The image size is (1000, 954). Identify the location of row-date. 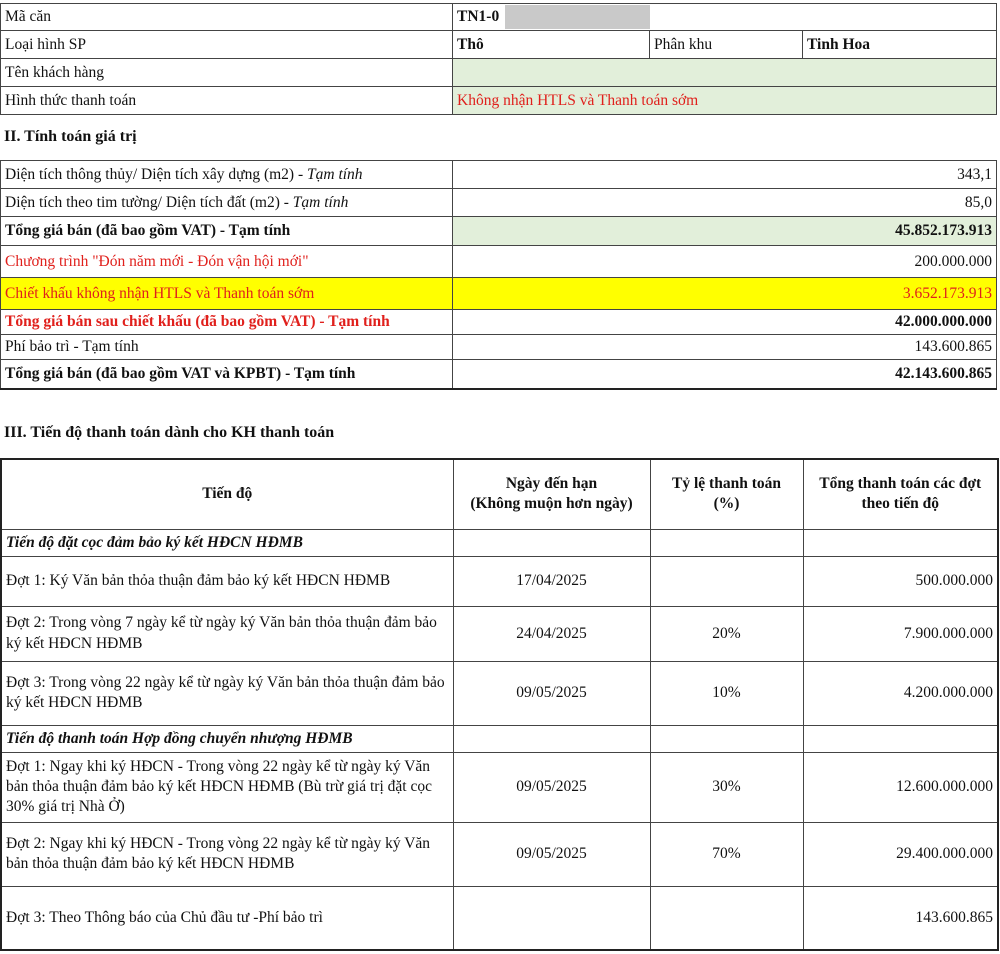
(551, 918).